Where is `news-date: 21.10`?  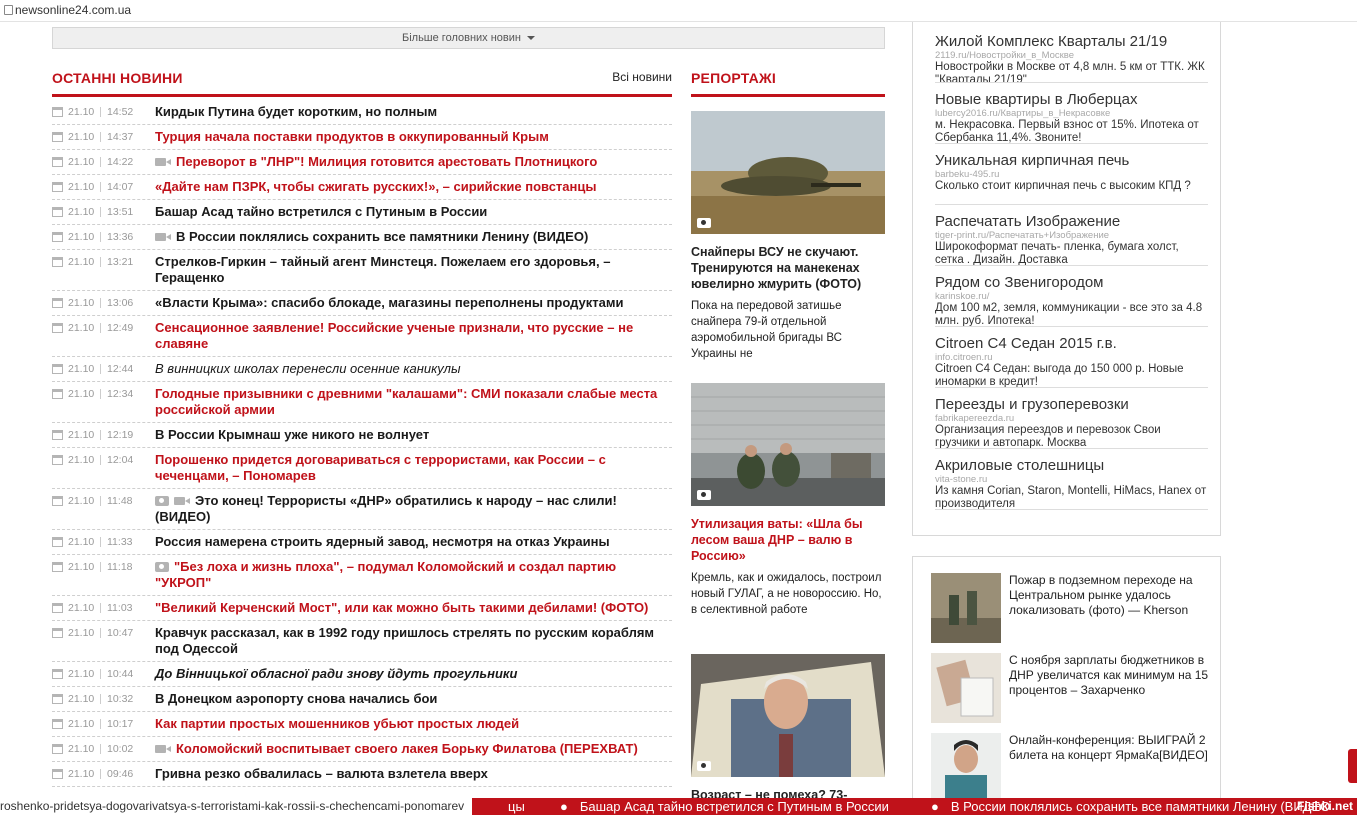 news-date: 21.10 is located at coordinates (81, 112).